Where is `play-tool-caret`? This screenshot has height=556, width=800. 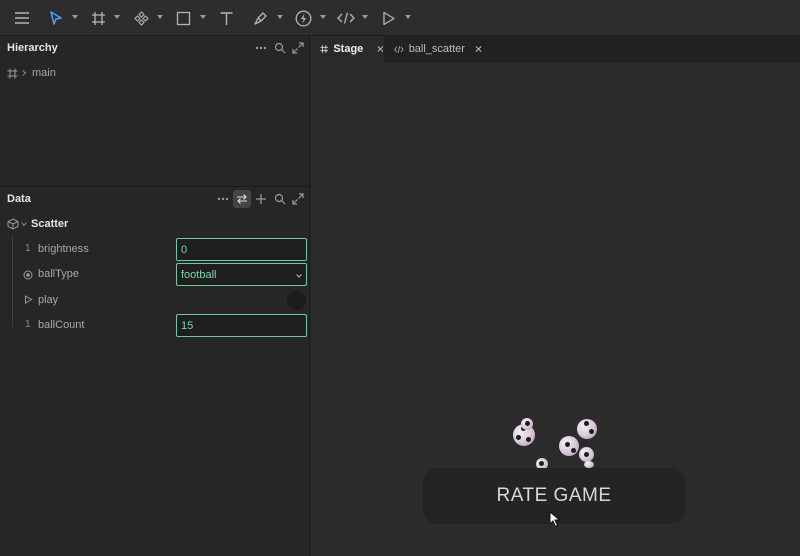 play-tool-caret is located at coordinates (408, 17).